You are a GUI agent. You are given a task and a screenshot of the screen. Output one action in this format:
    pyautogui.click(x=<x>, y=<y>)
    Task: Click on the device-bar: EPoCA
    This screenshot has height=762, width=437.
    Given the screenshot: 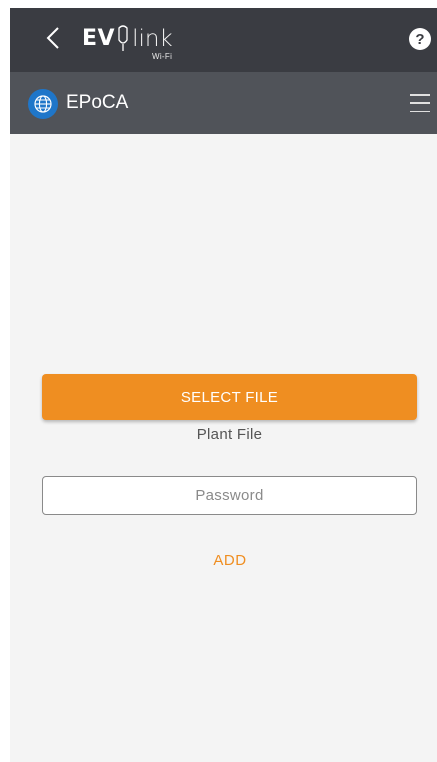 What is the action you would take?
    pyautogui.click(x=223, y=103)
    